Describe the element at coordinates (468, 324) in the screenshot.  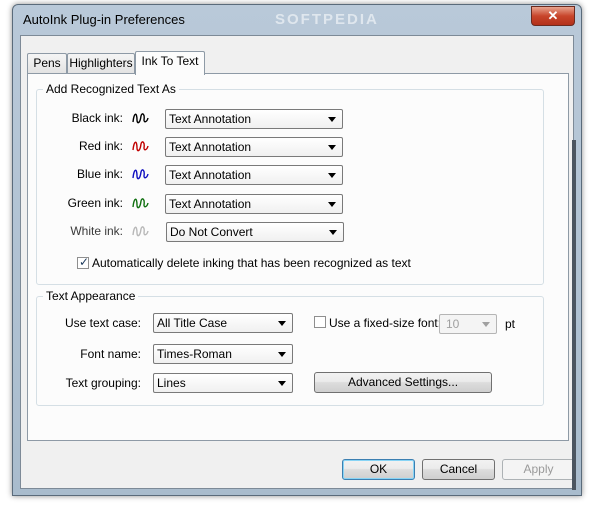
I see `font-size-select: 10` at that location.